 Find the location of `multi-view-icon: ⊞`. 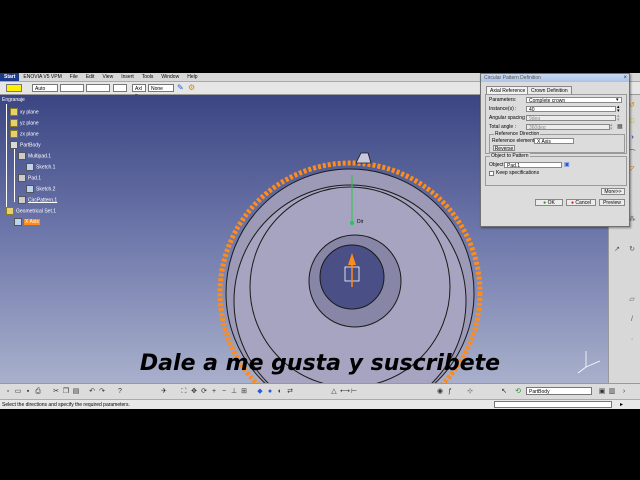

multi-view-icon: ⊞ is located at coordinates (244, 391).